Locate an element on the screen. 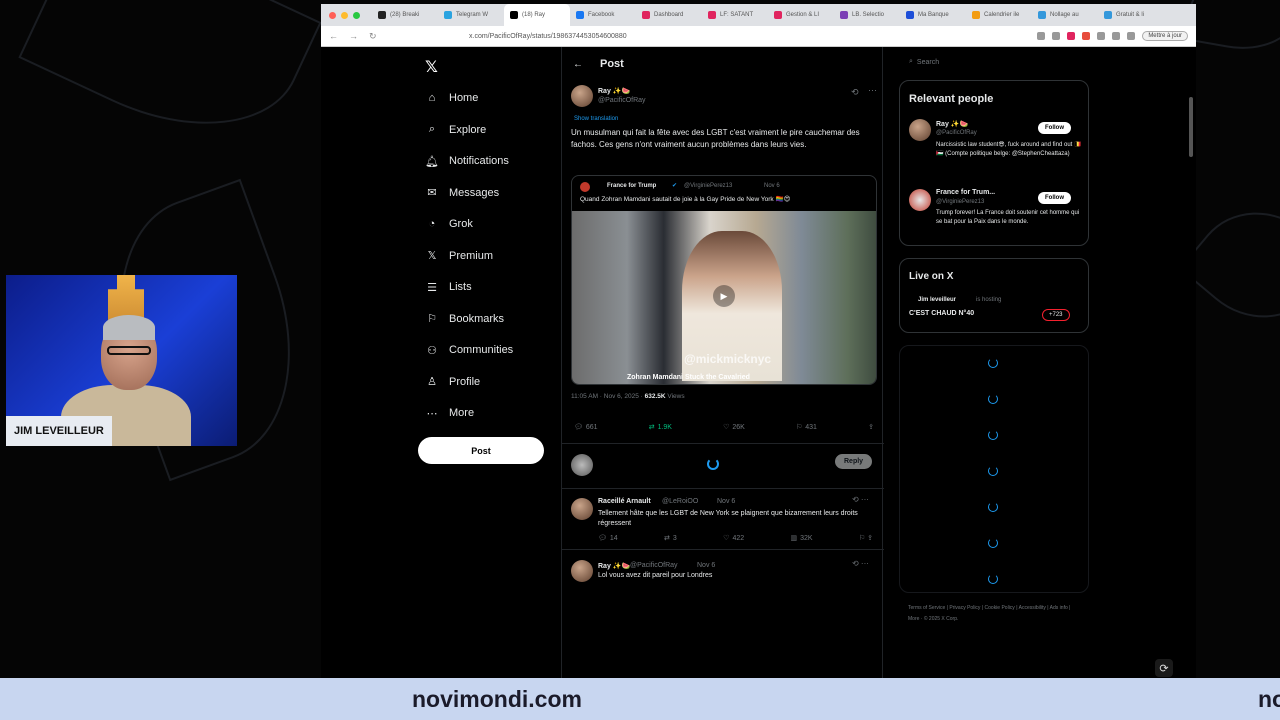 Image resolution: width=1280 pixels, height=720 pixels. tab-label: Dashboard is located at coordinates (669, 15).